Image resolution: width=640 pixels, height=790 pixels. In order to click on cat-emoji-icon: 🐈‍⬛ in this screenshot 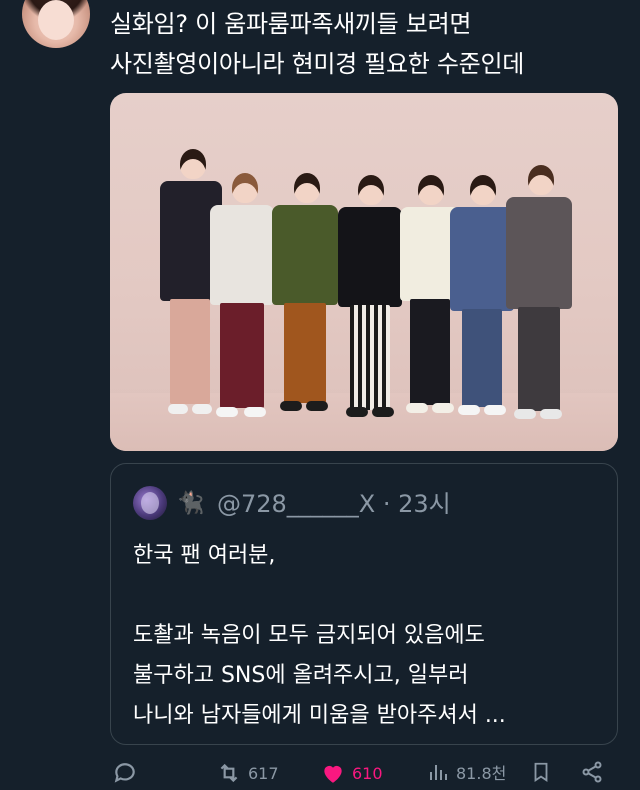, I will do `click(191, 503)`.